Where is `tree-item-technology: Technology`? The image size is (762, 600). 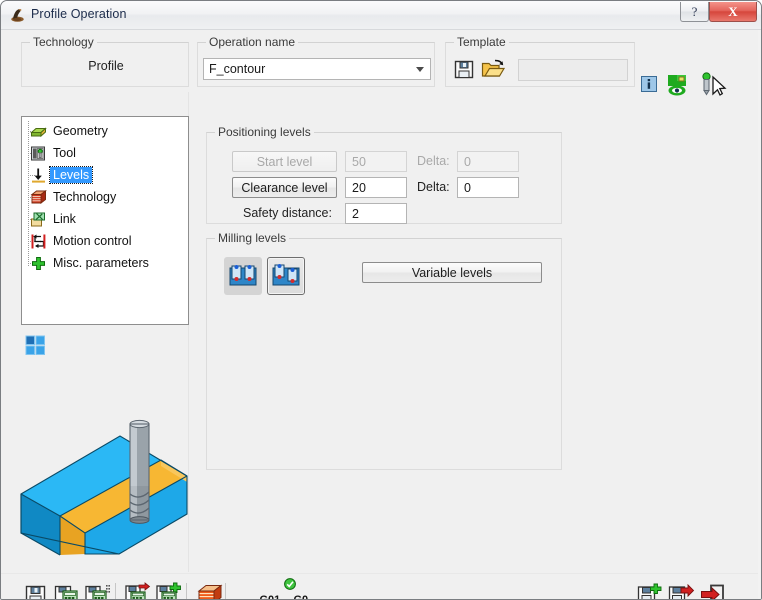
tree-item-technology: Technology is located at coordinates (105, 197).